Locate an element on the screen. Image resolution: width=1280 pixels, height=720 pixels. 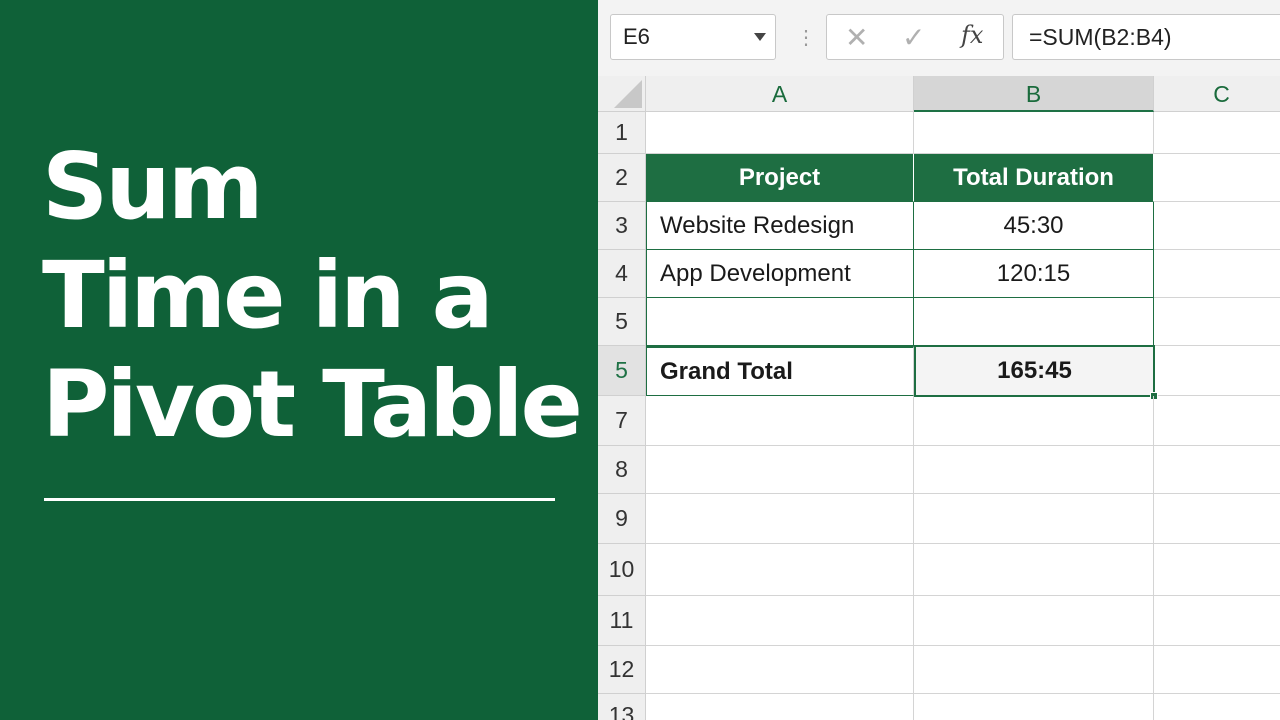
row-header-4: 4 is located at coordinates (622, 274).